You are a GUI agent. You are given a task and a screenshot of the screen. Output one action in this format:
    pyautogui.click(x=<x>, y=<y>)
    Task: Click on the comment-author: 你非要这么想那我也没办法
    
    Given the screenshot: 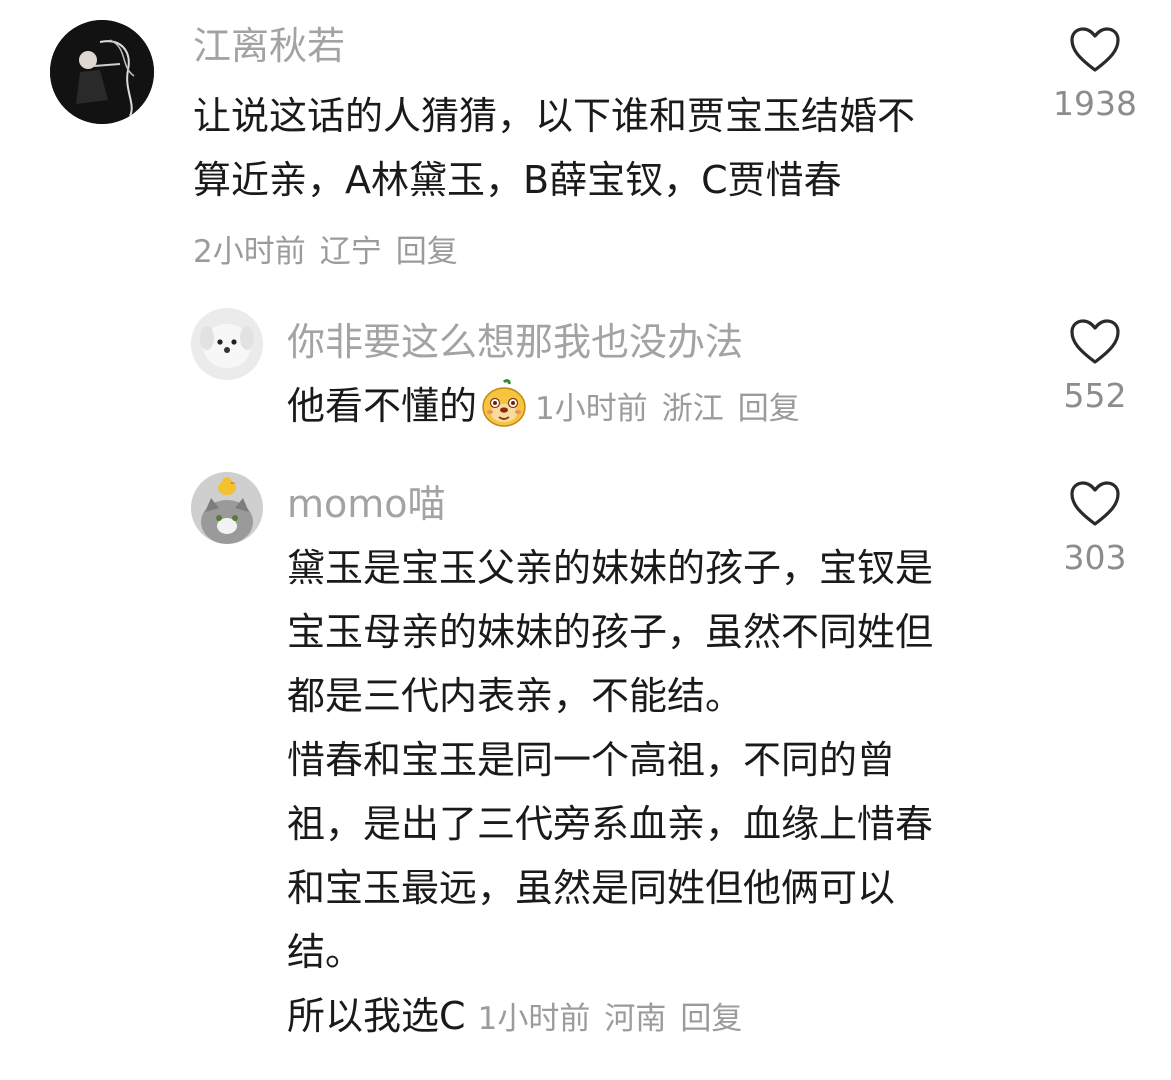 What is the action you would take?
    pyautogui.click(x=515, y=342)
    